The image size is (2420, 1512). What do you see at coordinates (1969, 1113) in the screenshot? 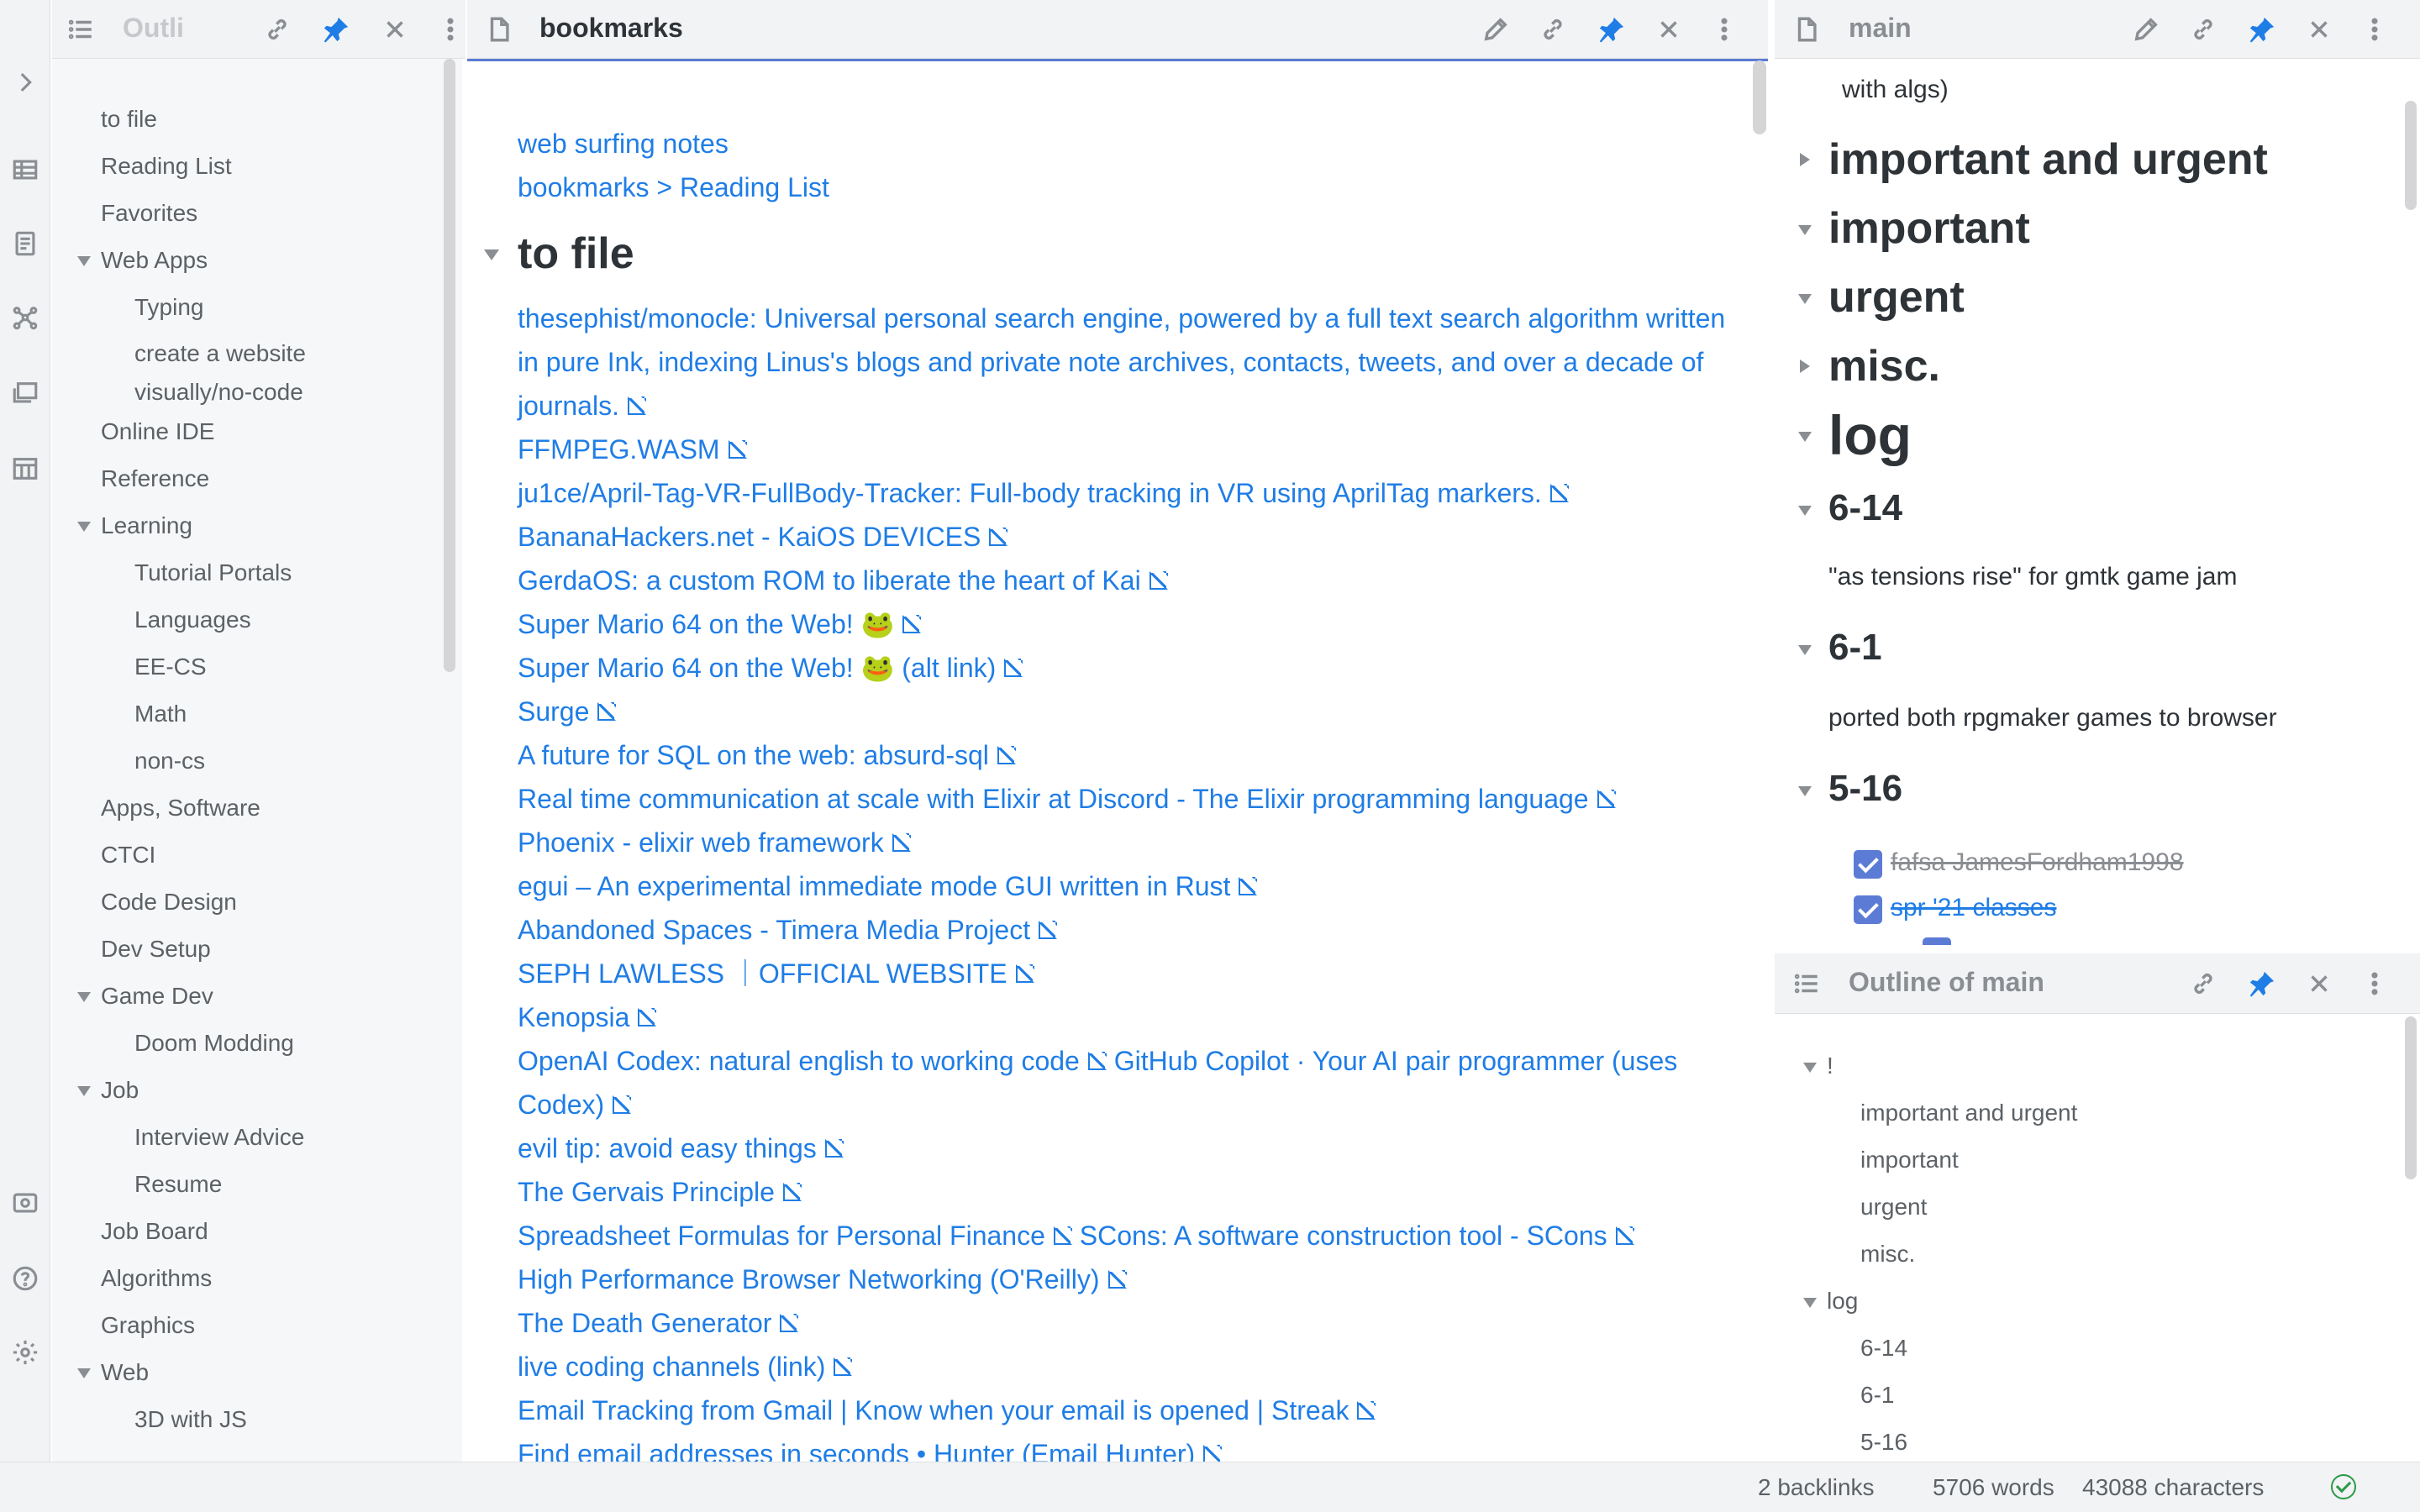
I see `outline-item: important and urgent` at bounding box center [1969, 1113].